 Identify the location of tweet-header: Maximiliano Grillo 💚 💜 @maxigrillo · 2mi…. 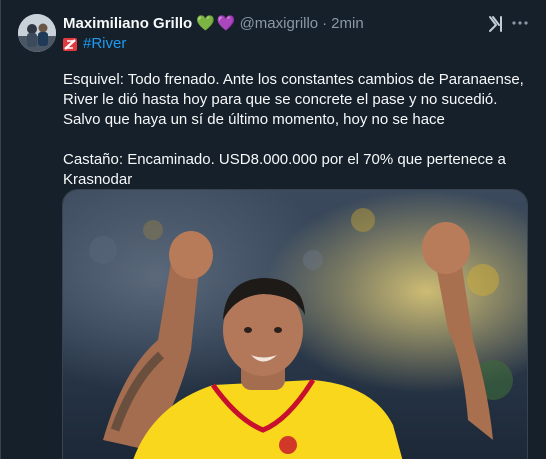
(213, 24).